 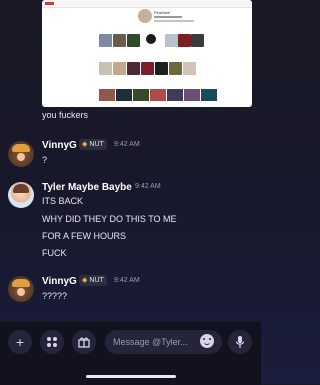 I want to click on preview-logo, so click(x=49, y=3).